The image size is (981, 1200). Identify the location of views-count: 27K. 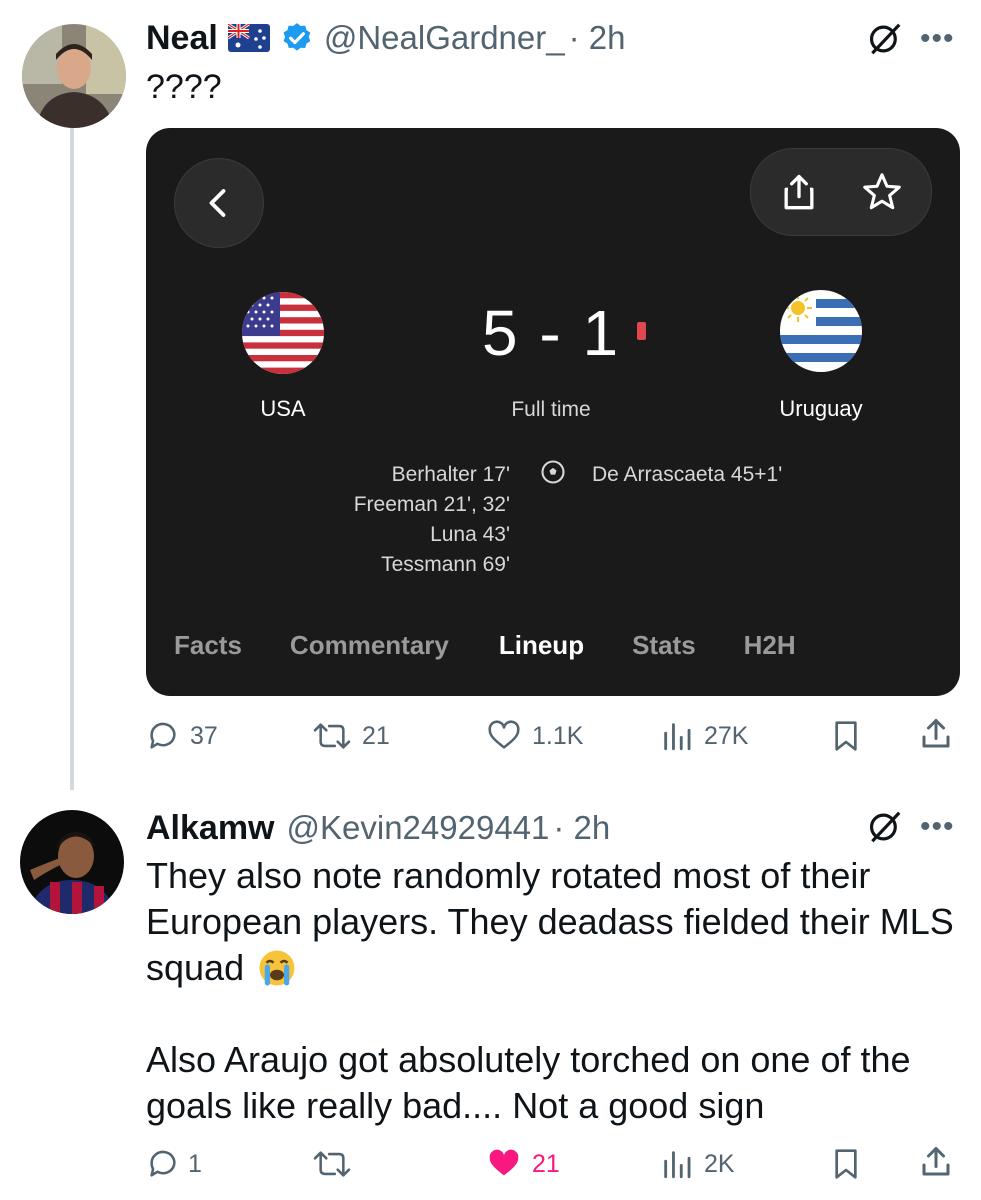
(726, 735).